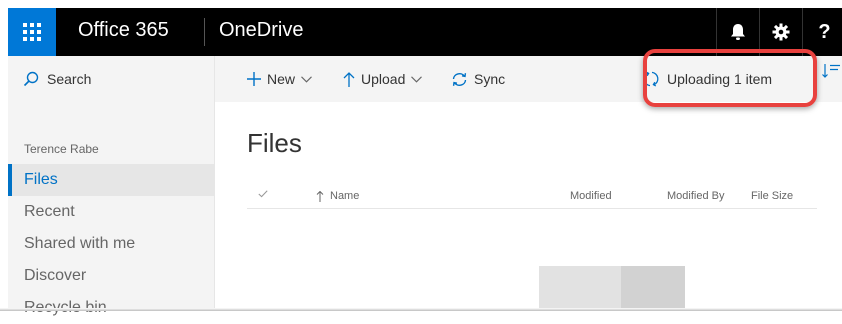 The height and width of the screenshot is (324, 842). I want to click on app-launcher-button, so click(32, 32).